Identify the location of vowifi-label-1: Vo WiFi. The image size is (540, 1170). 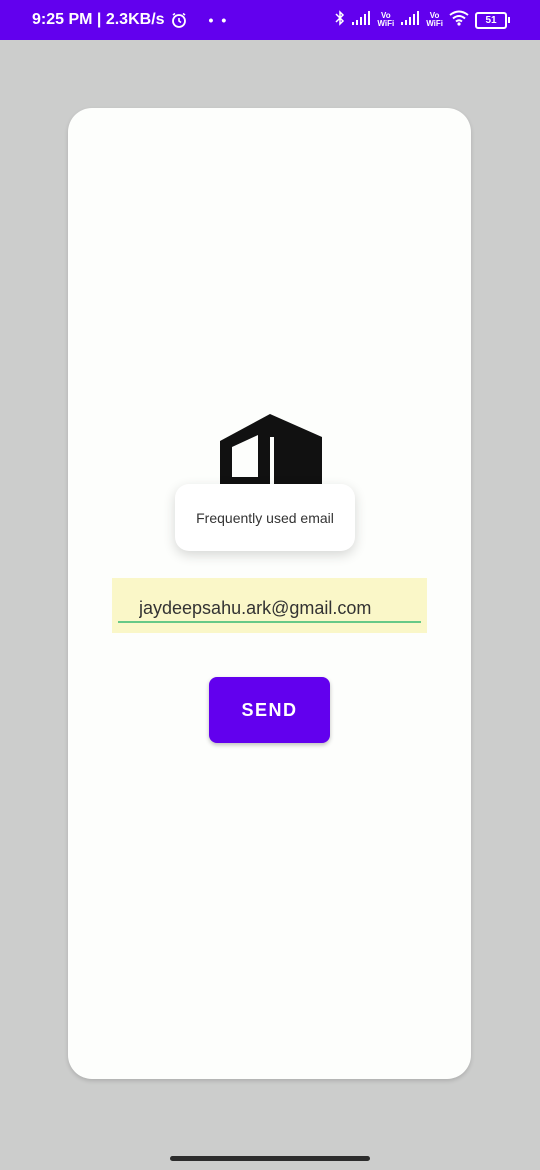
(385, 20).